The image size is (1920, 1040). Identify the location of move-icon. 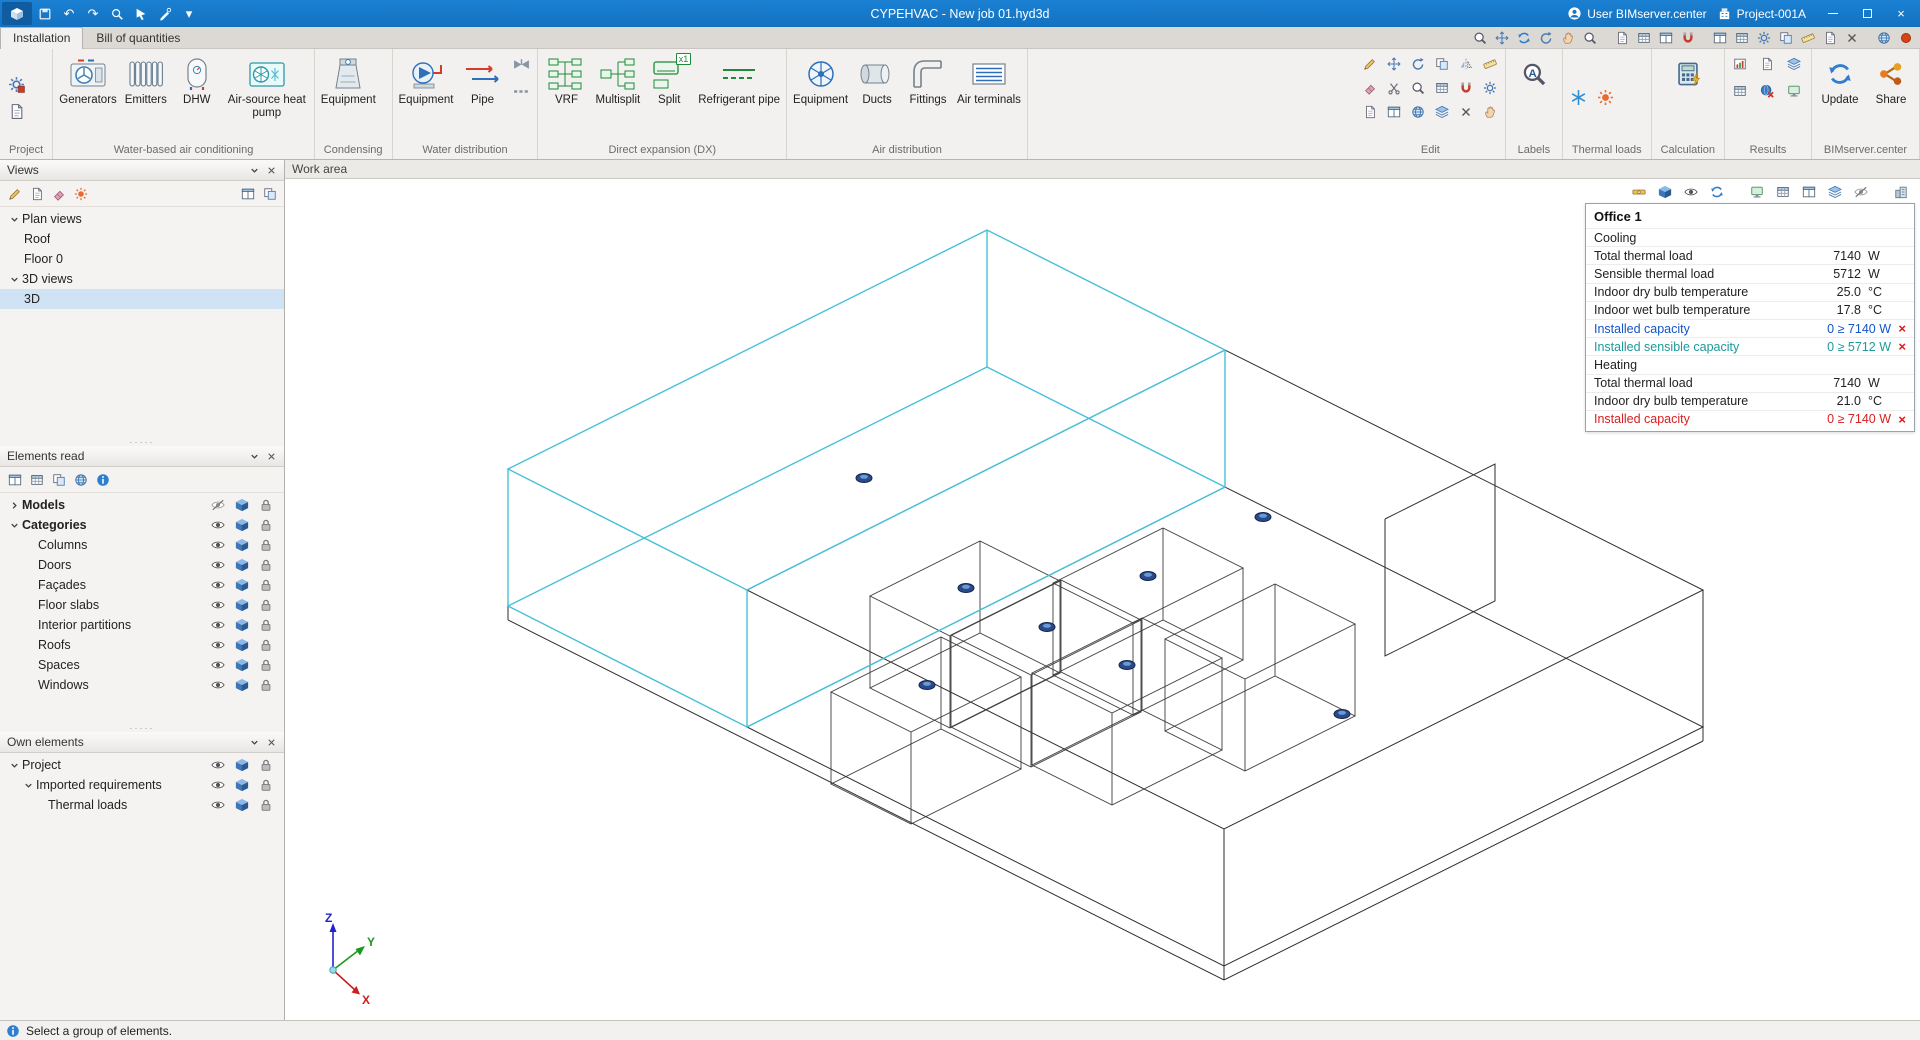
(1394, 63).